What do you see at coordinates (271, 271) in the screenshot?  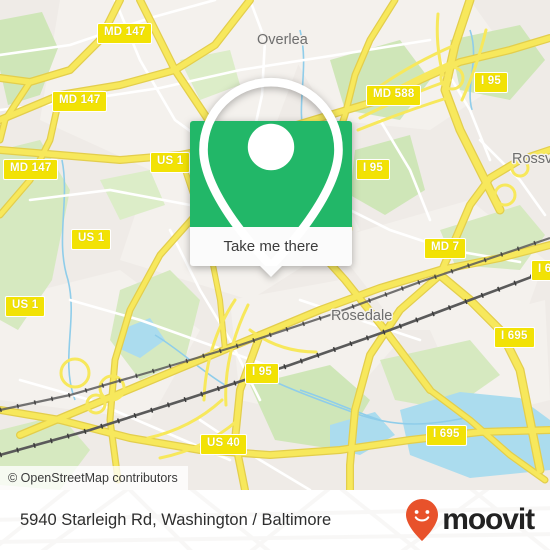 I see `popup-tail-pointer` at bounding box center [271, 271].